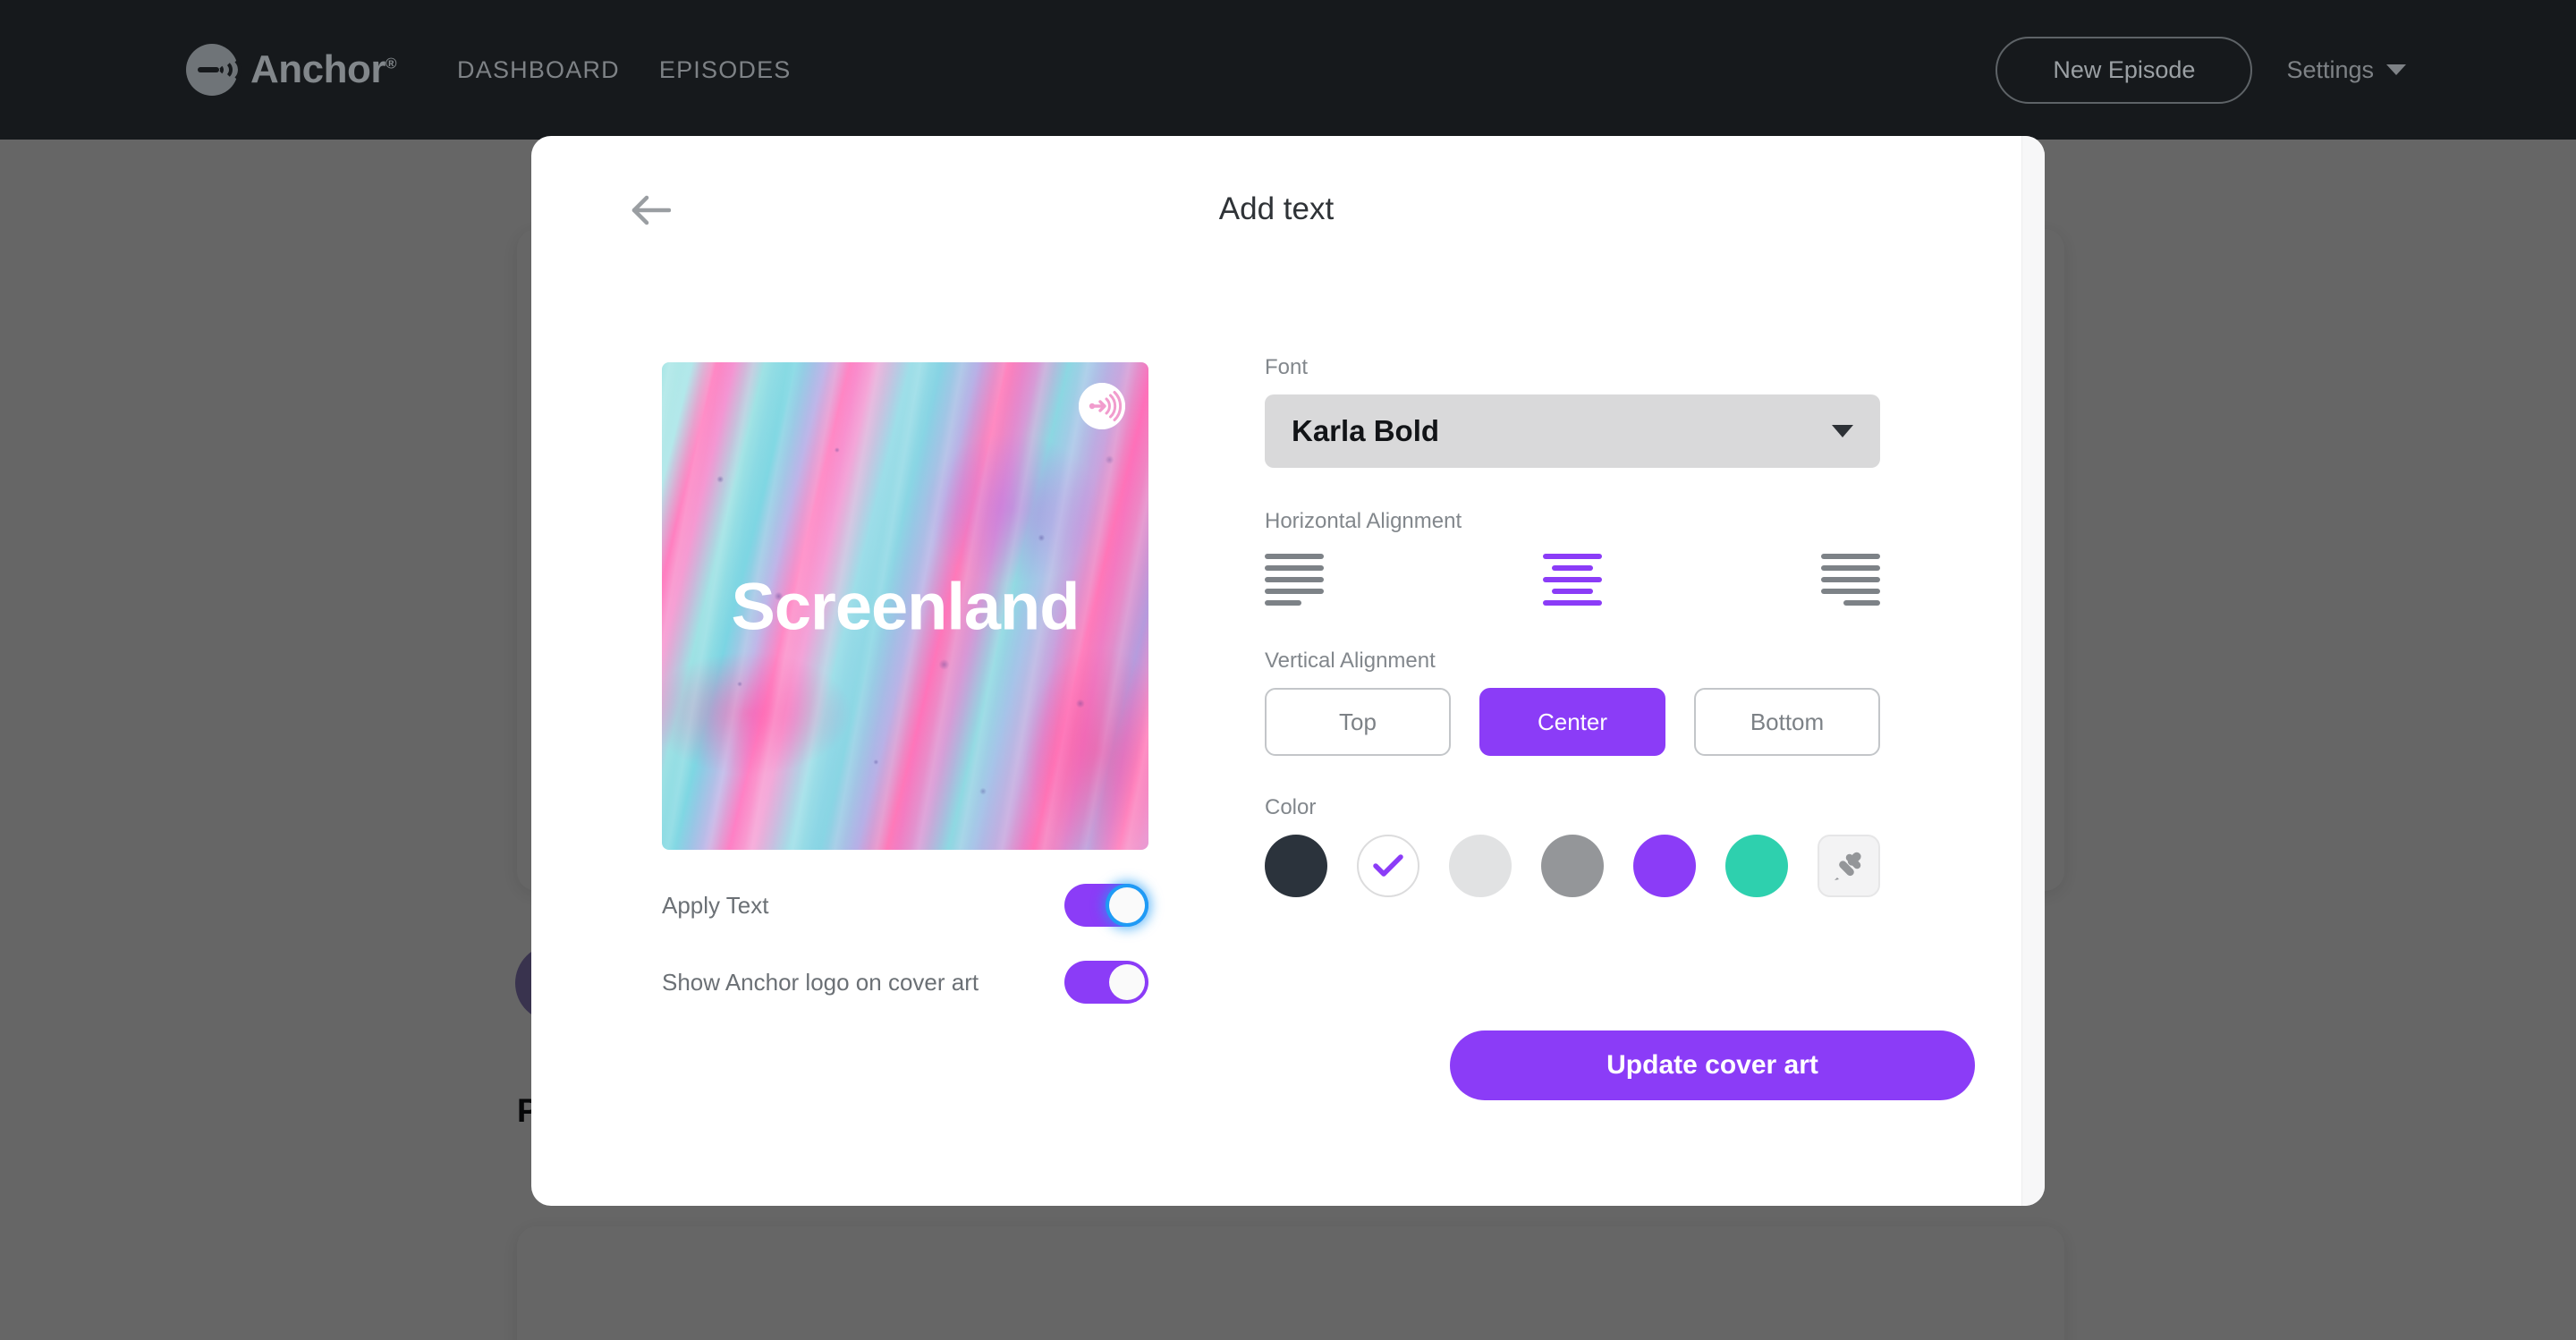 The height and width of the screenshot is (1340, 2576). I want to click on settings-menu: Settings, so click(2346, 70).